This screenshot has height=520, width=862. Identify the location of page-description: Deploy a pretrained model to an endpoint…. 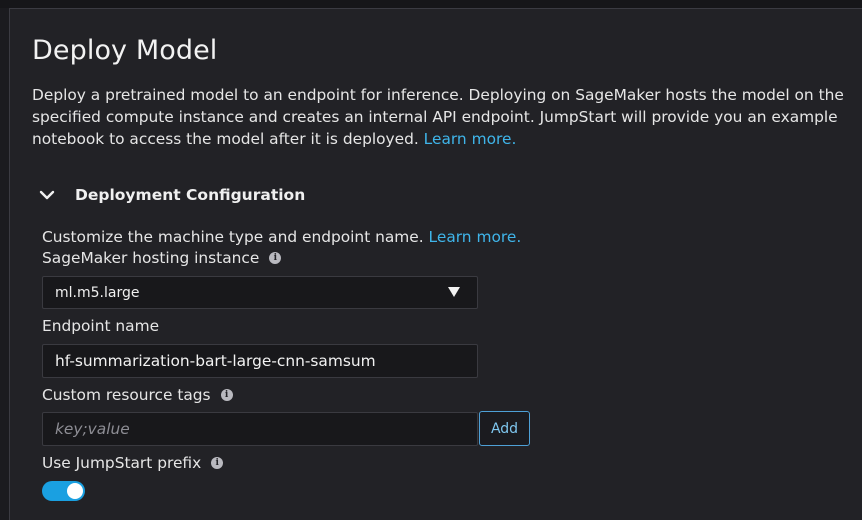
(439, 117).